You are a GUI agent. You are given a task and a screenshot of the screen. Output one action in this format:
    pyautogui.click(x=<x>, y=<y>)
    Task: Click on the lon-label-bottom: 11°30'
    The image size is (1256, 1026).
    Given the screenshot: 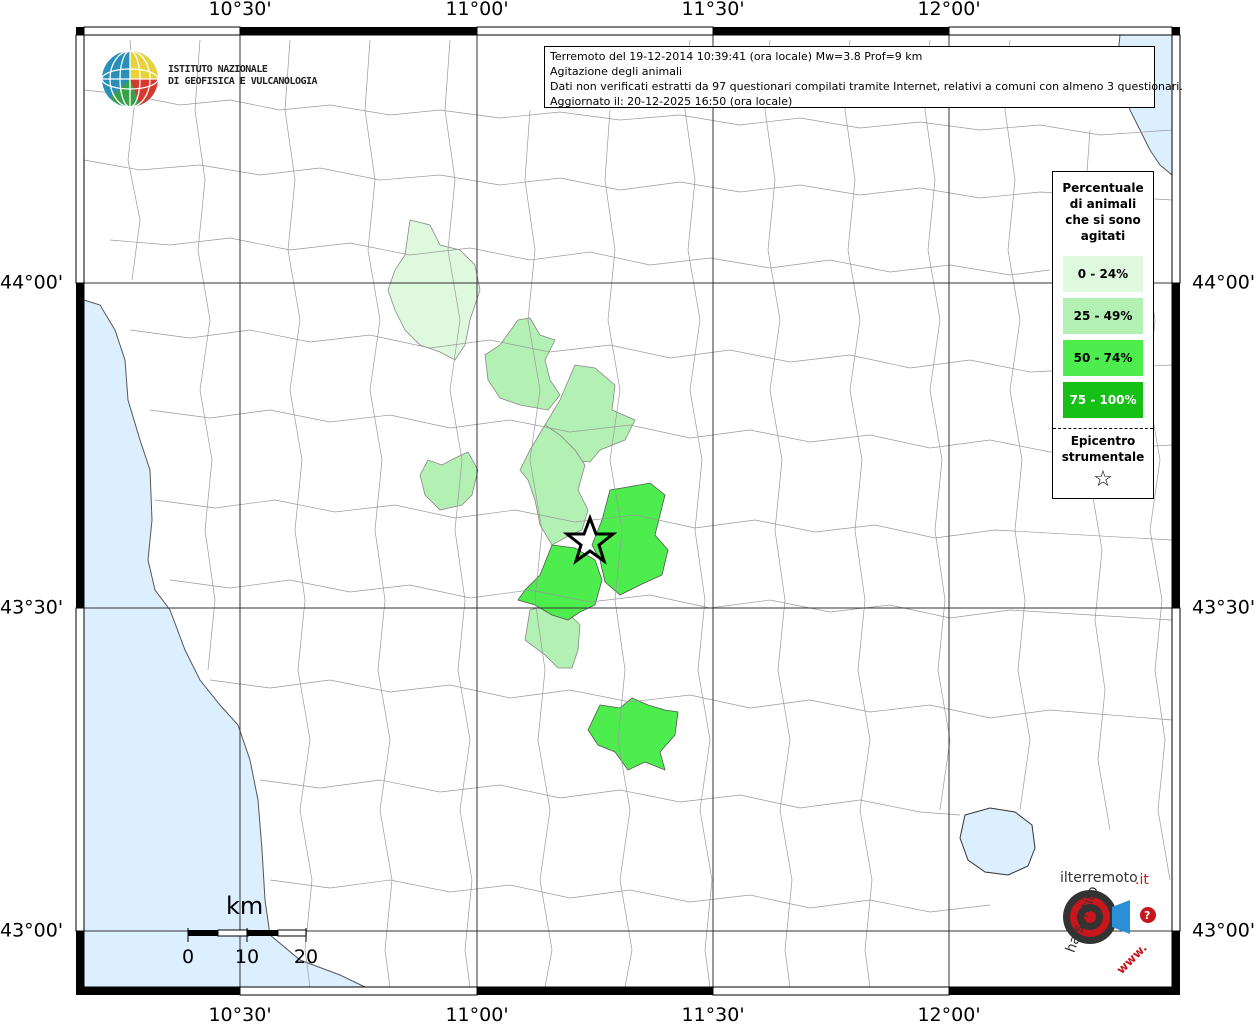 What is the action you would take?
    pyautogui.click(x=713, y=1015)
    